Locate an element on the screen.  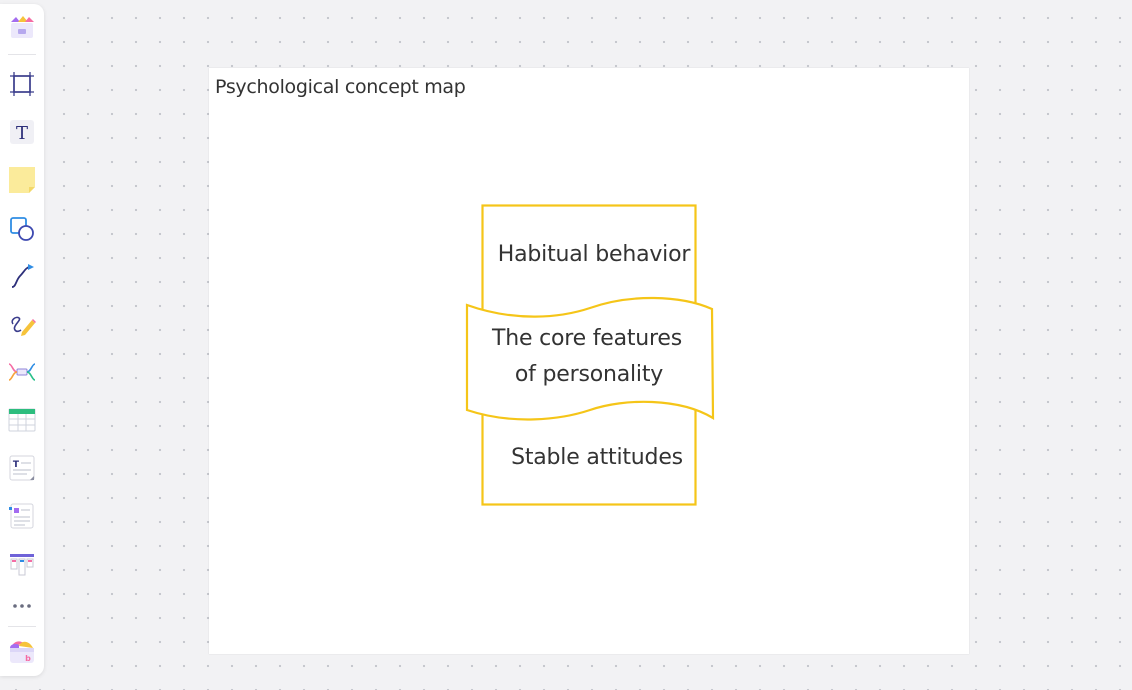
bottom-node-label: Stable attitudes is located at coordinates (597, 457).